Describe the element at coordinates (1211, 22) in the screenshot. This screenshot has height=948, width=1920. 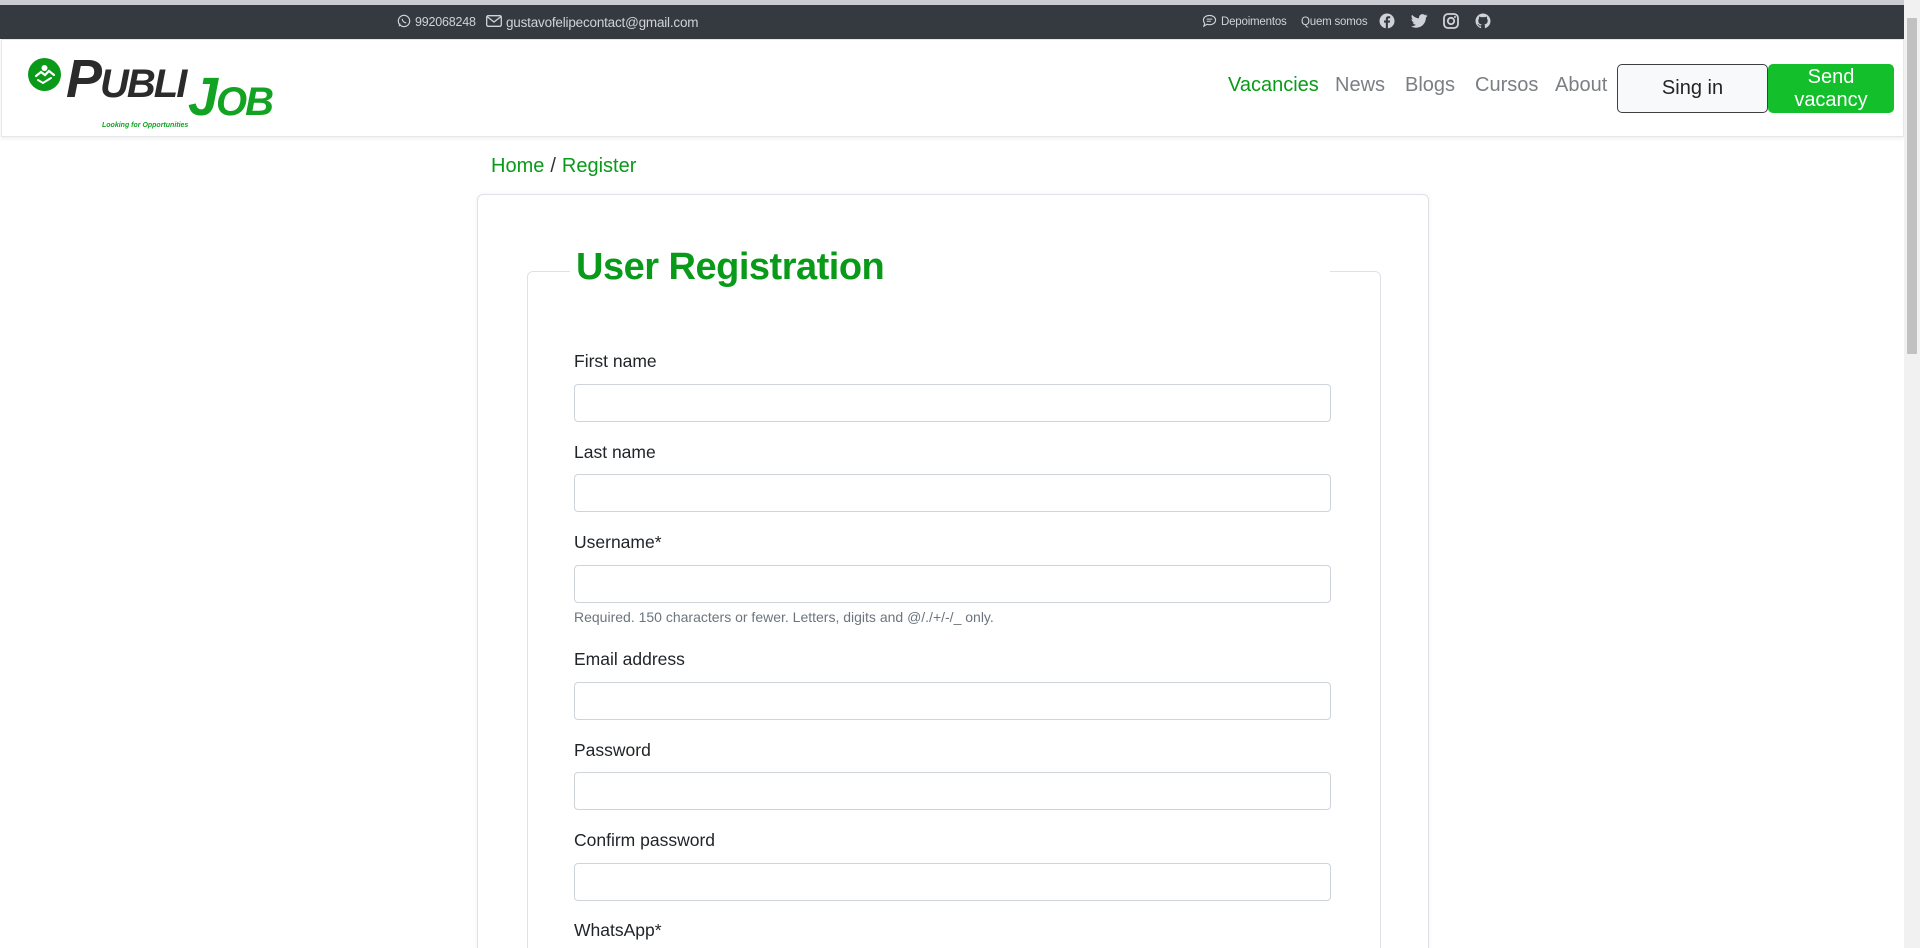
I see `chat-icon` at that location.